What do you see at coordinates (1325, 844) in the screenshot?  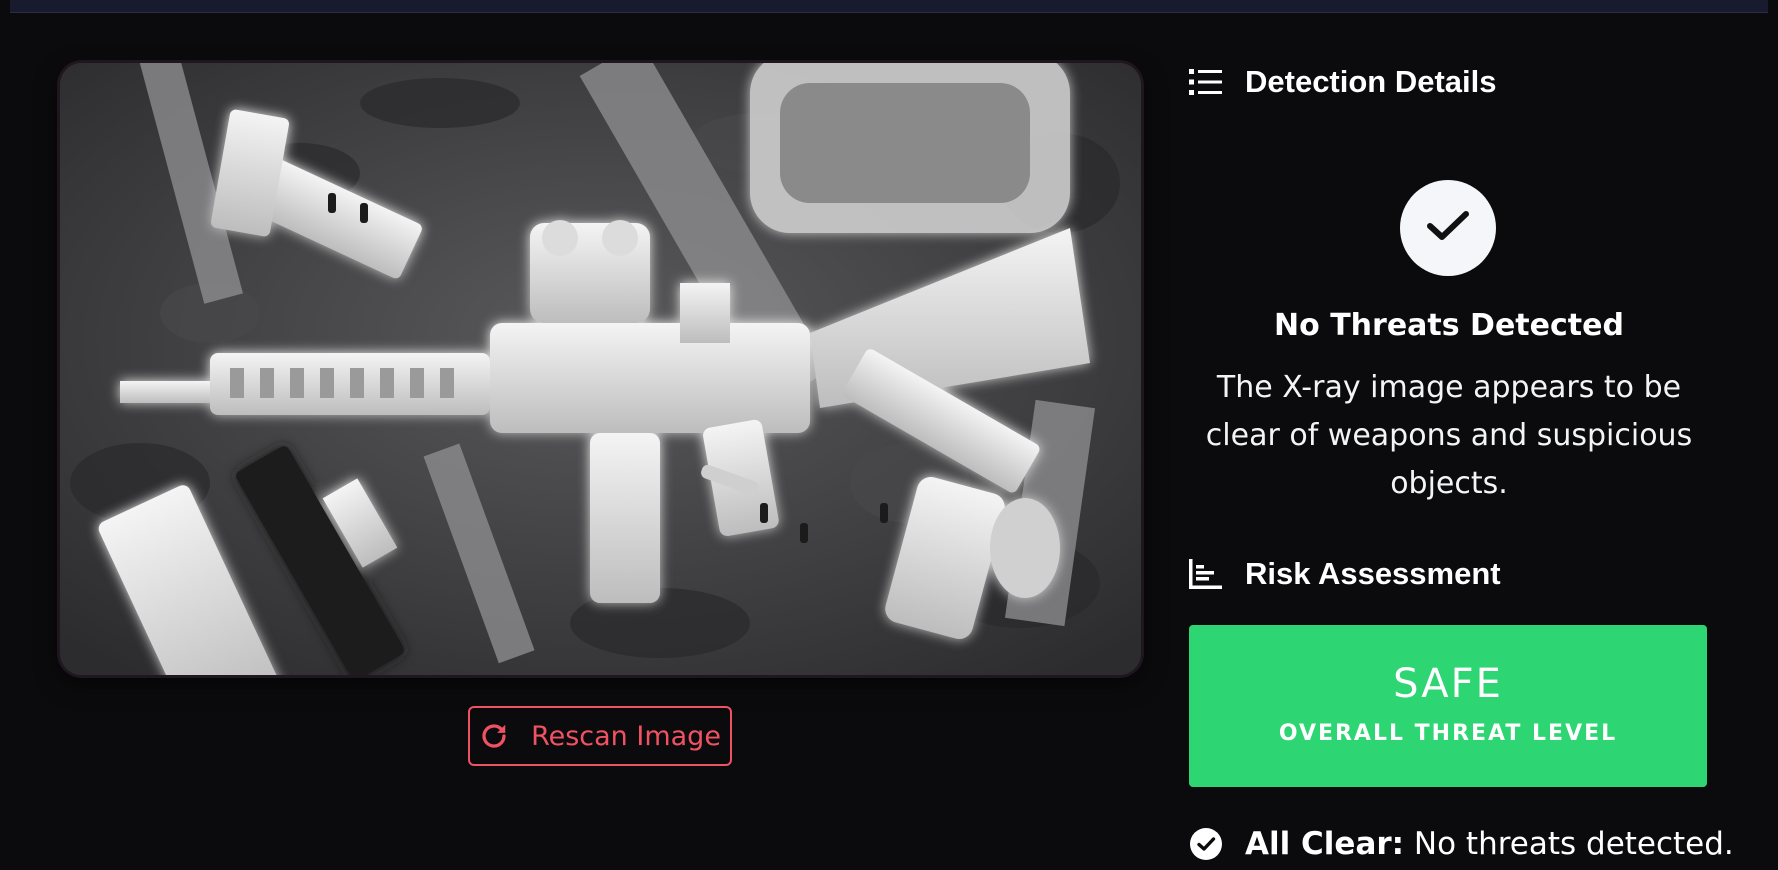 I see `all-clear-label: All Clear:` at bounding box center [1325, 844].